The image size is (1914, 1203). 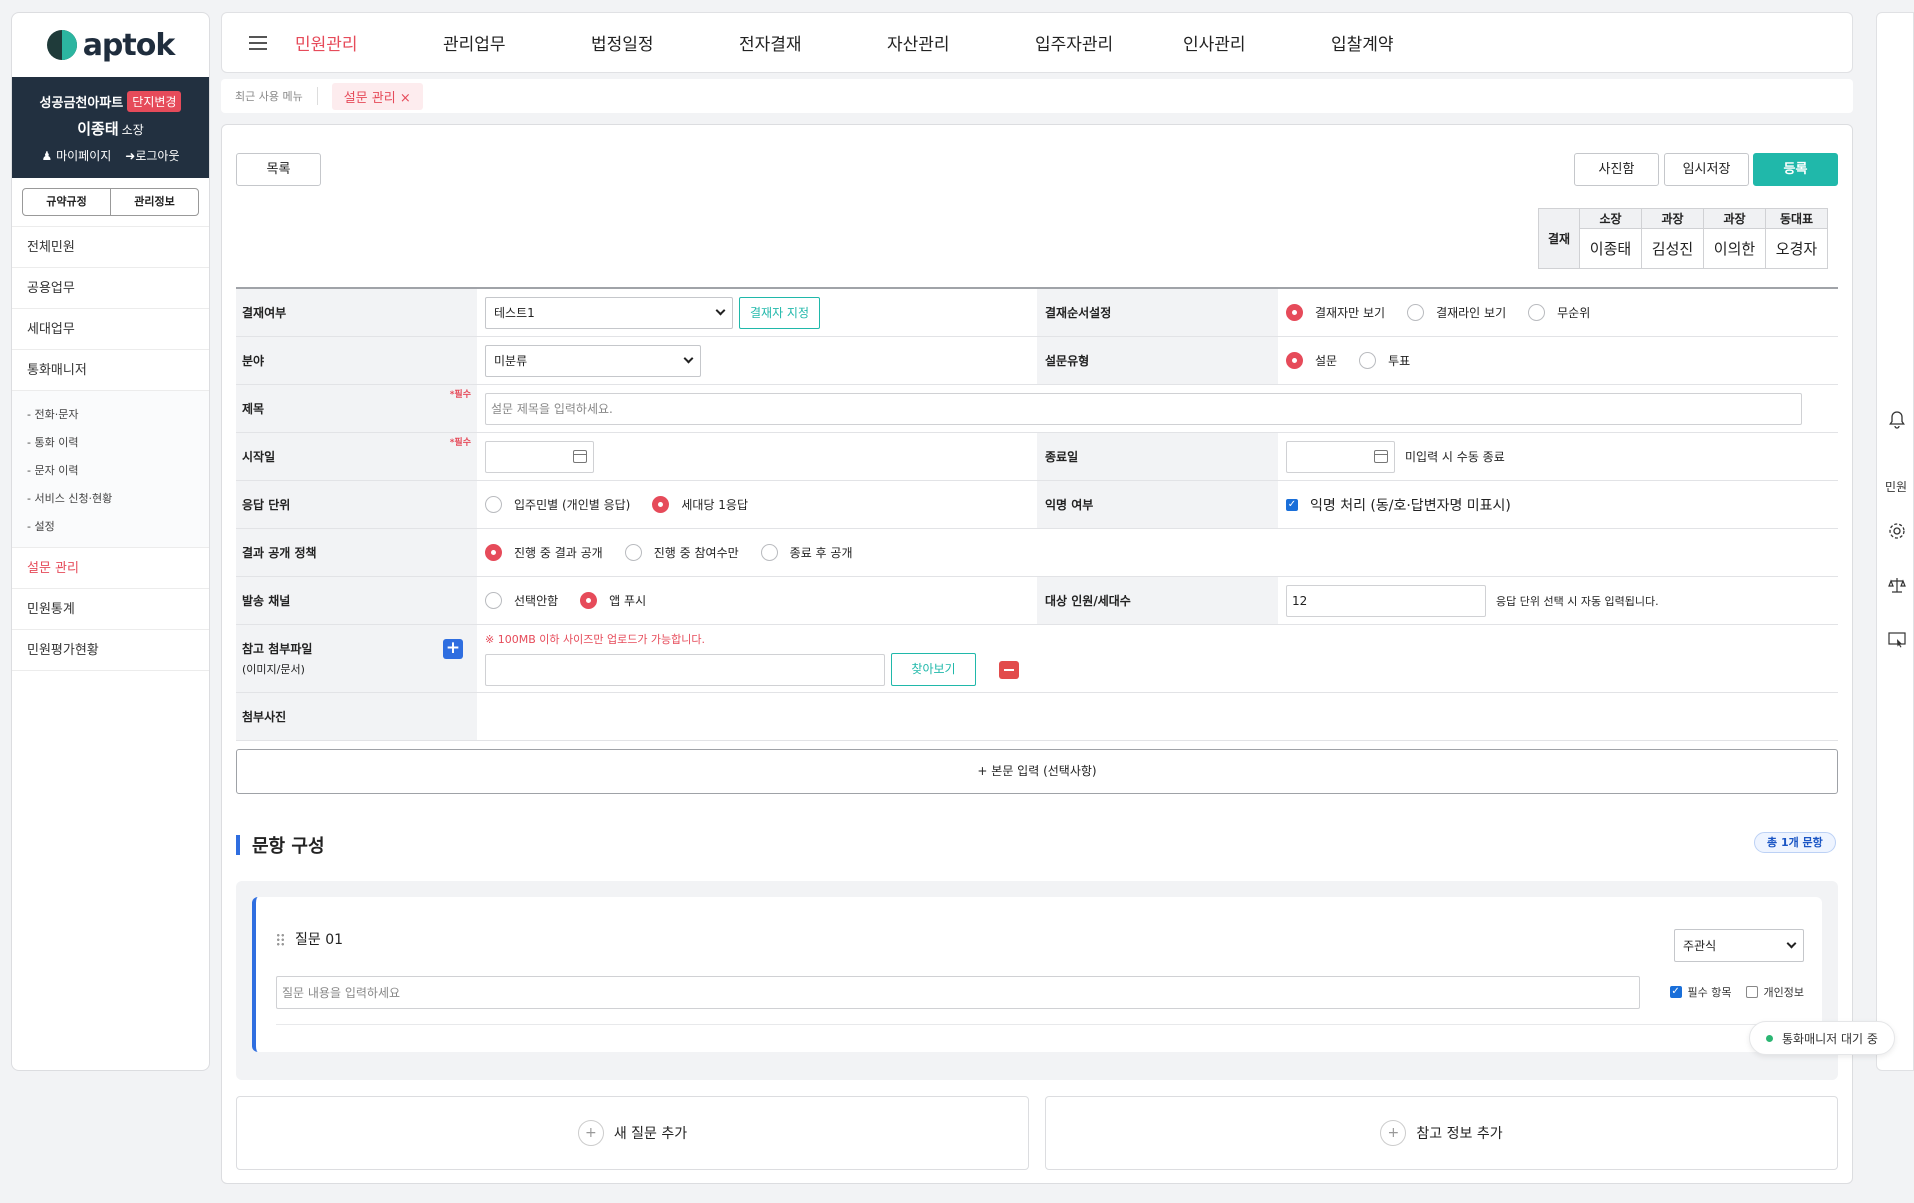 What do you see at coordinates (700, 504) in the screenshot?
I see `radio-per-household: 세대당 1응답` at bounding box center [700, 504].